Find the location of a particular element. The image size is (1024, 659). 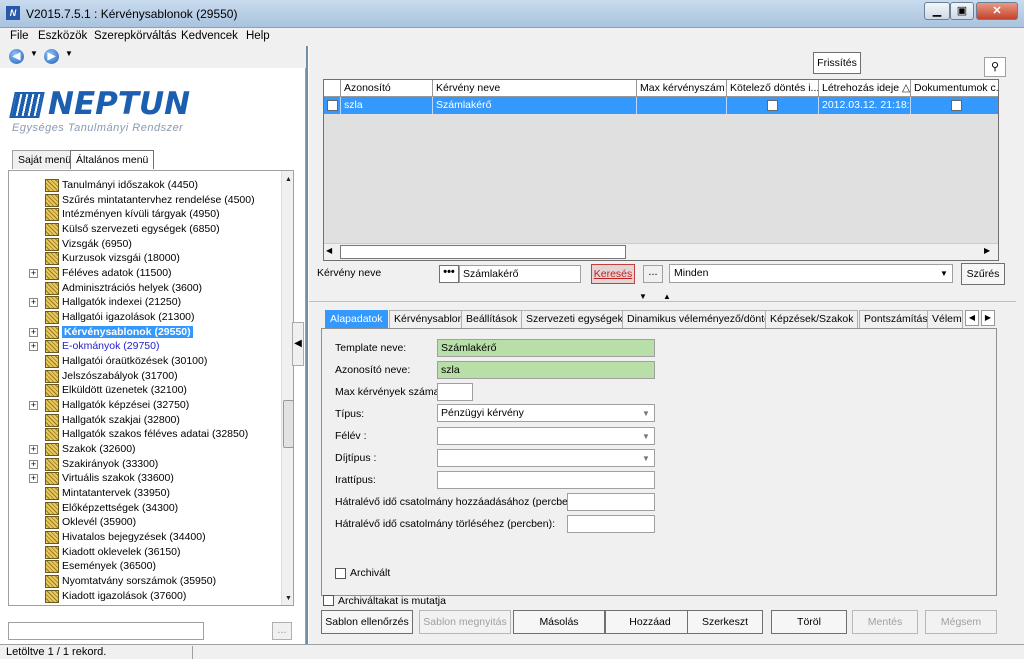

tree-item: + Szakirányok (33300) is located at coordinates (144, 464).